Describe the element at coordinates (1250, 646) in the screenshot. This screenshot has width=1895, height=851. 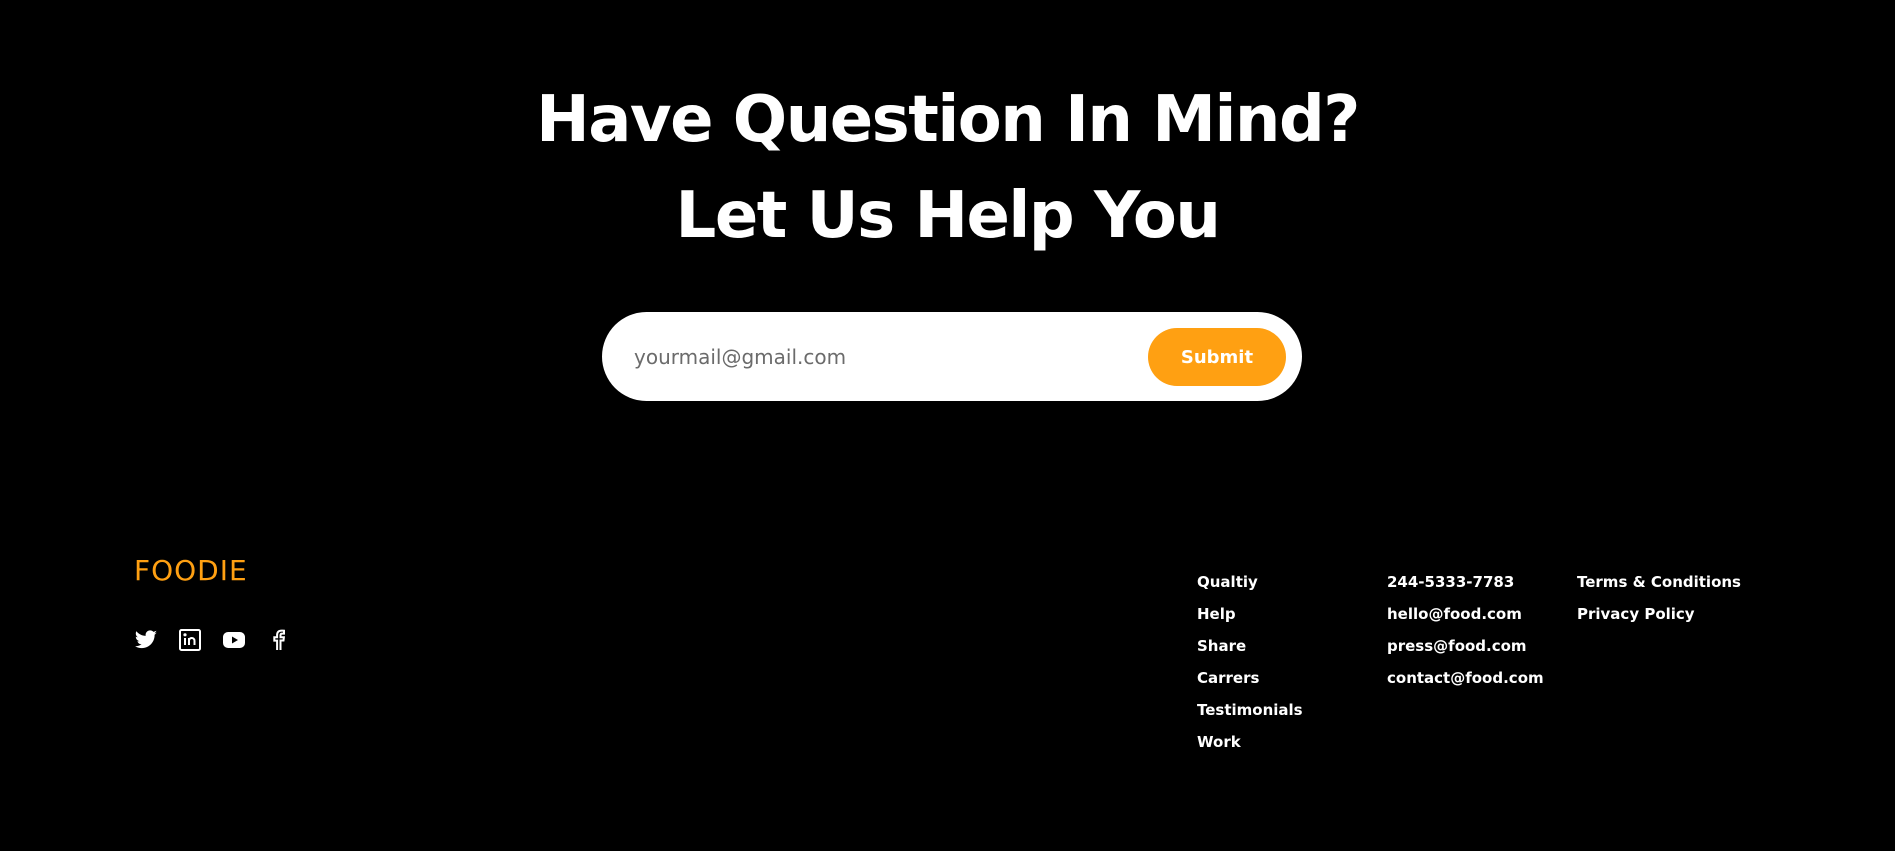
I see `footer-link-share: Share` at that location.